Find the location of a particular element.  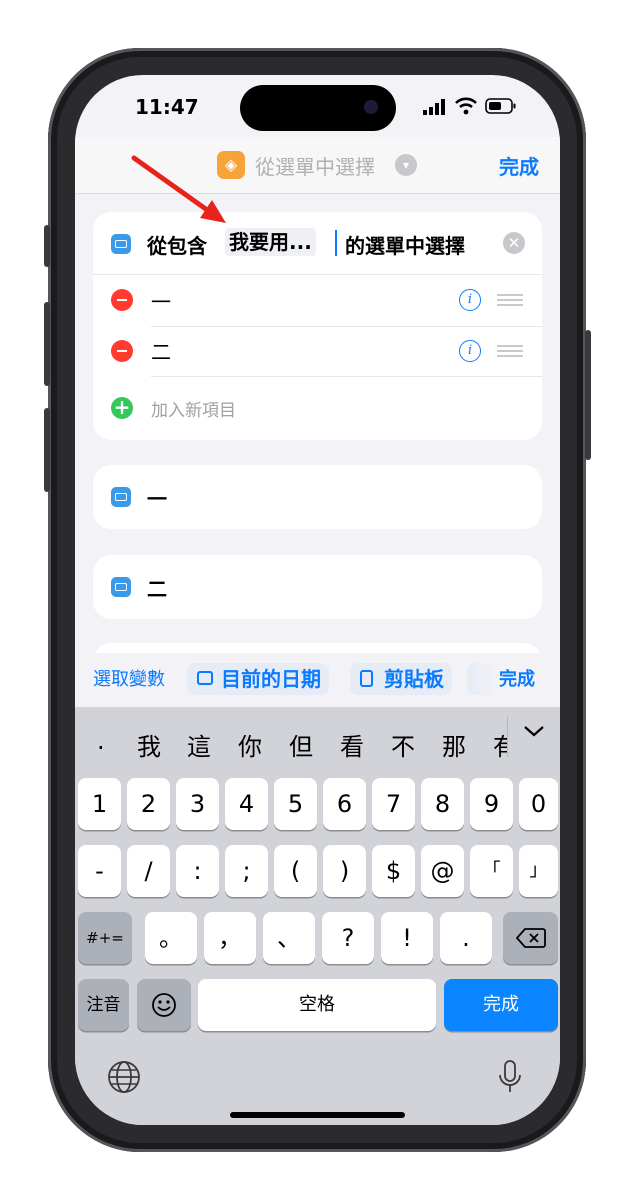

current-date-variable: 目前的日期 is located at coordinates (258, 679).